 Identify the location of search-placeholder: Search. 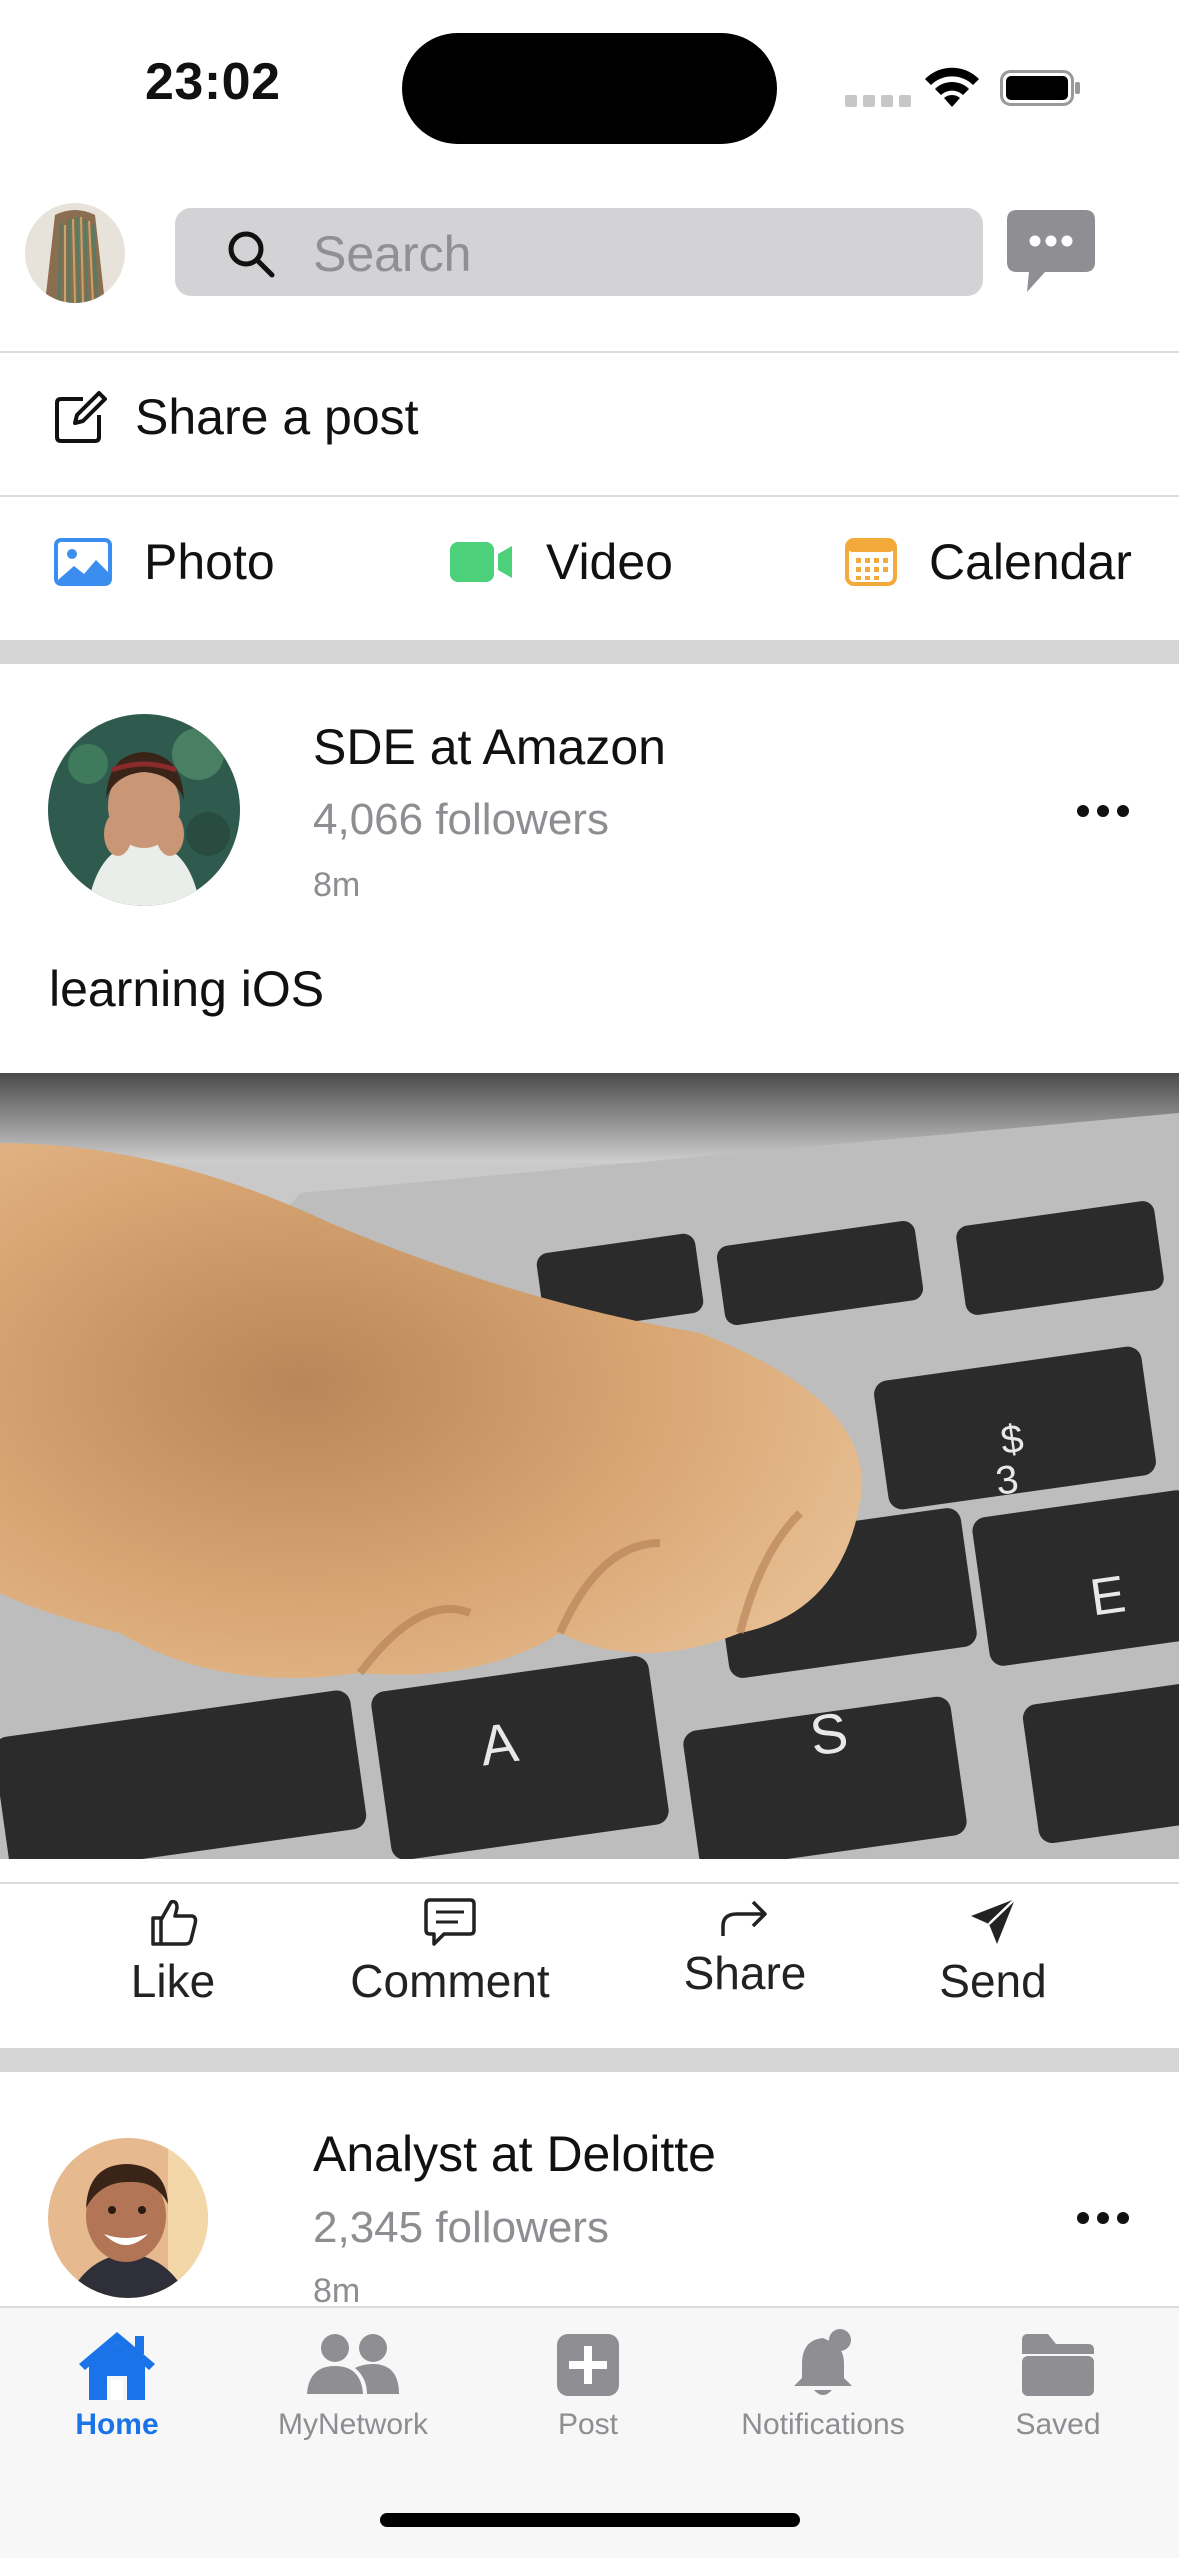
(392, 254).